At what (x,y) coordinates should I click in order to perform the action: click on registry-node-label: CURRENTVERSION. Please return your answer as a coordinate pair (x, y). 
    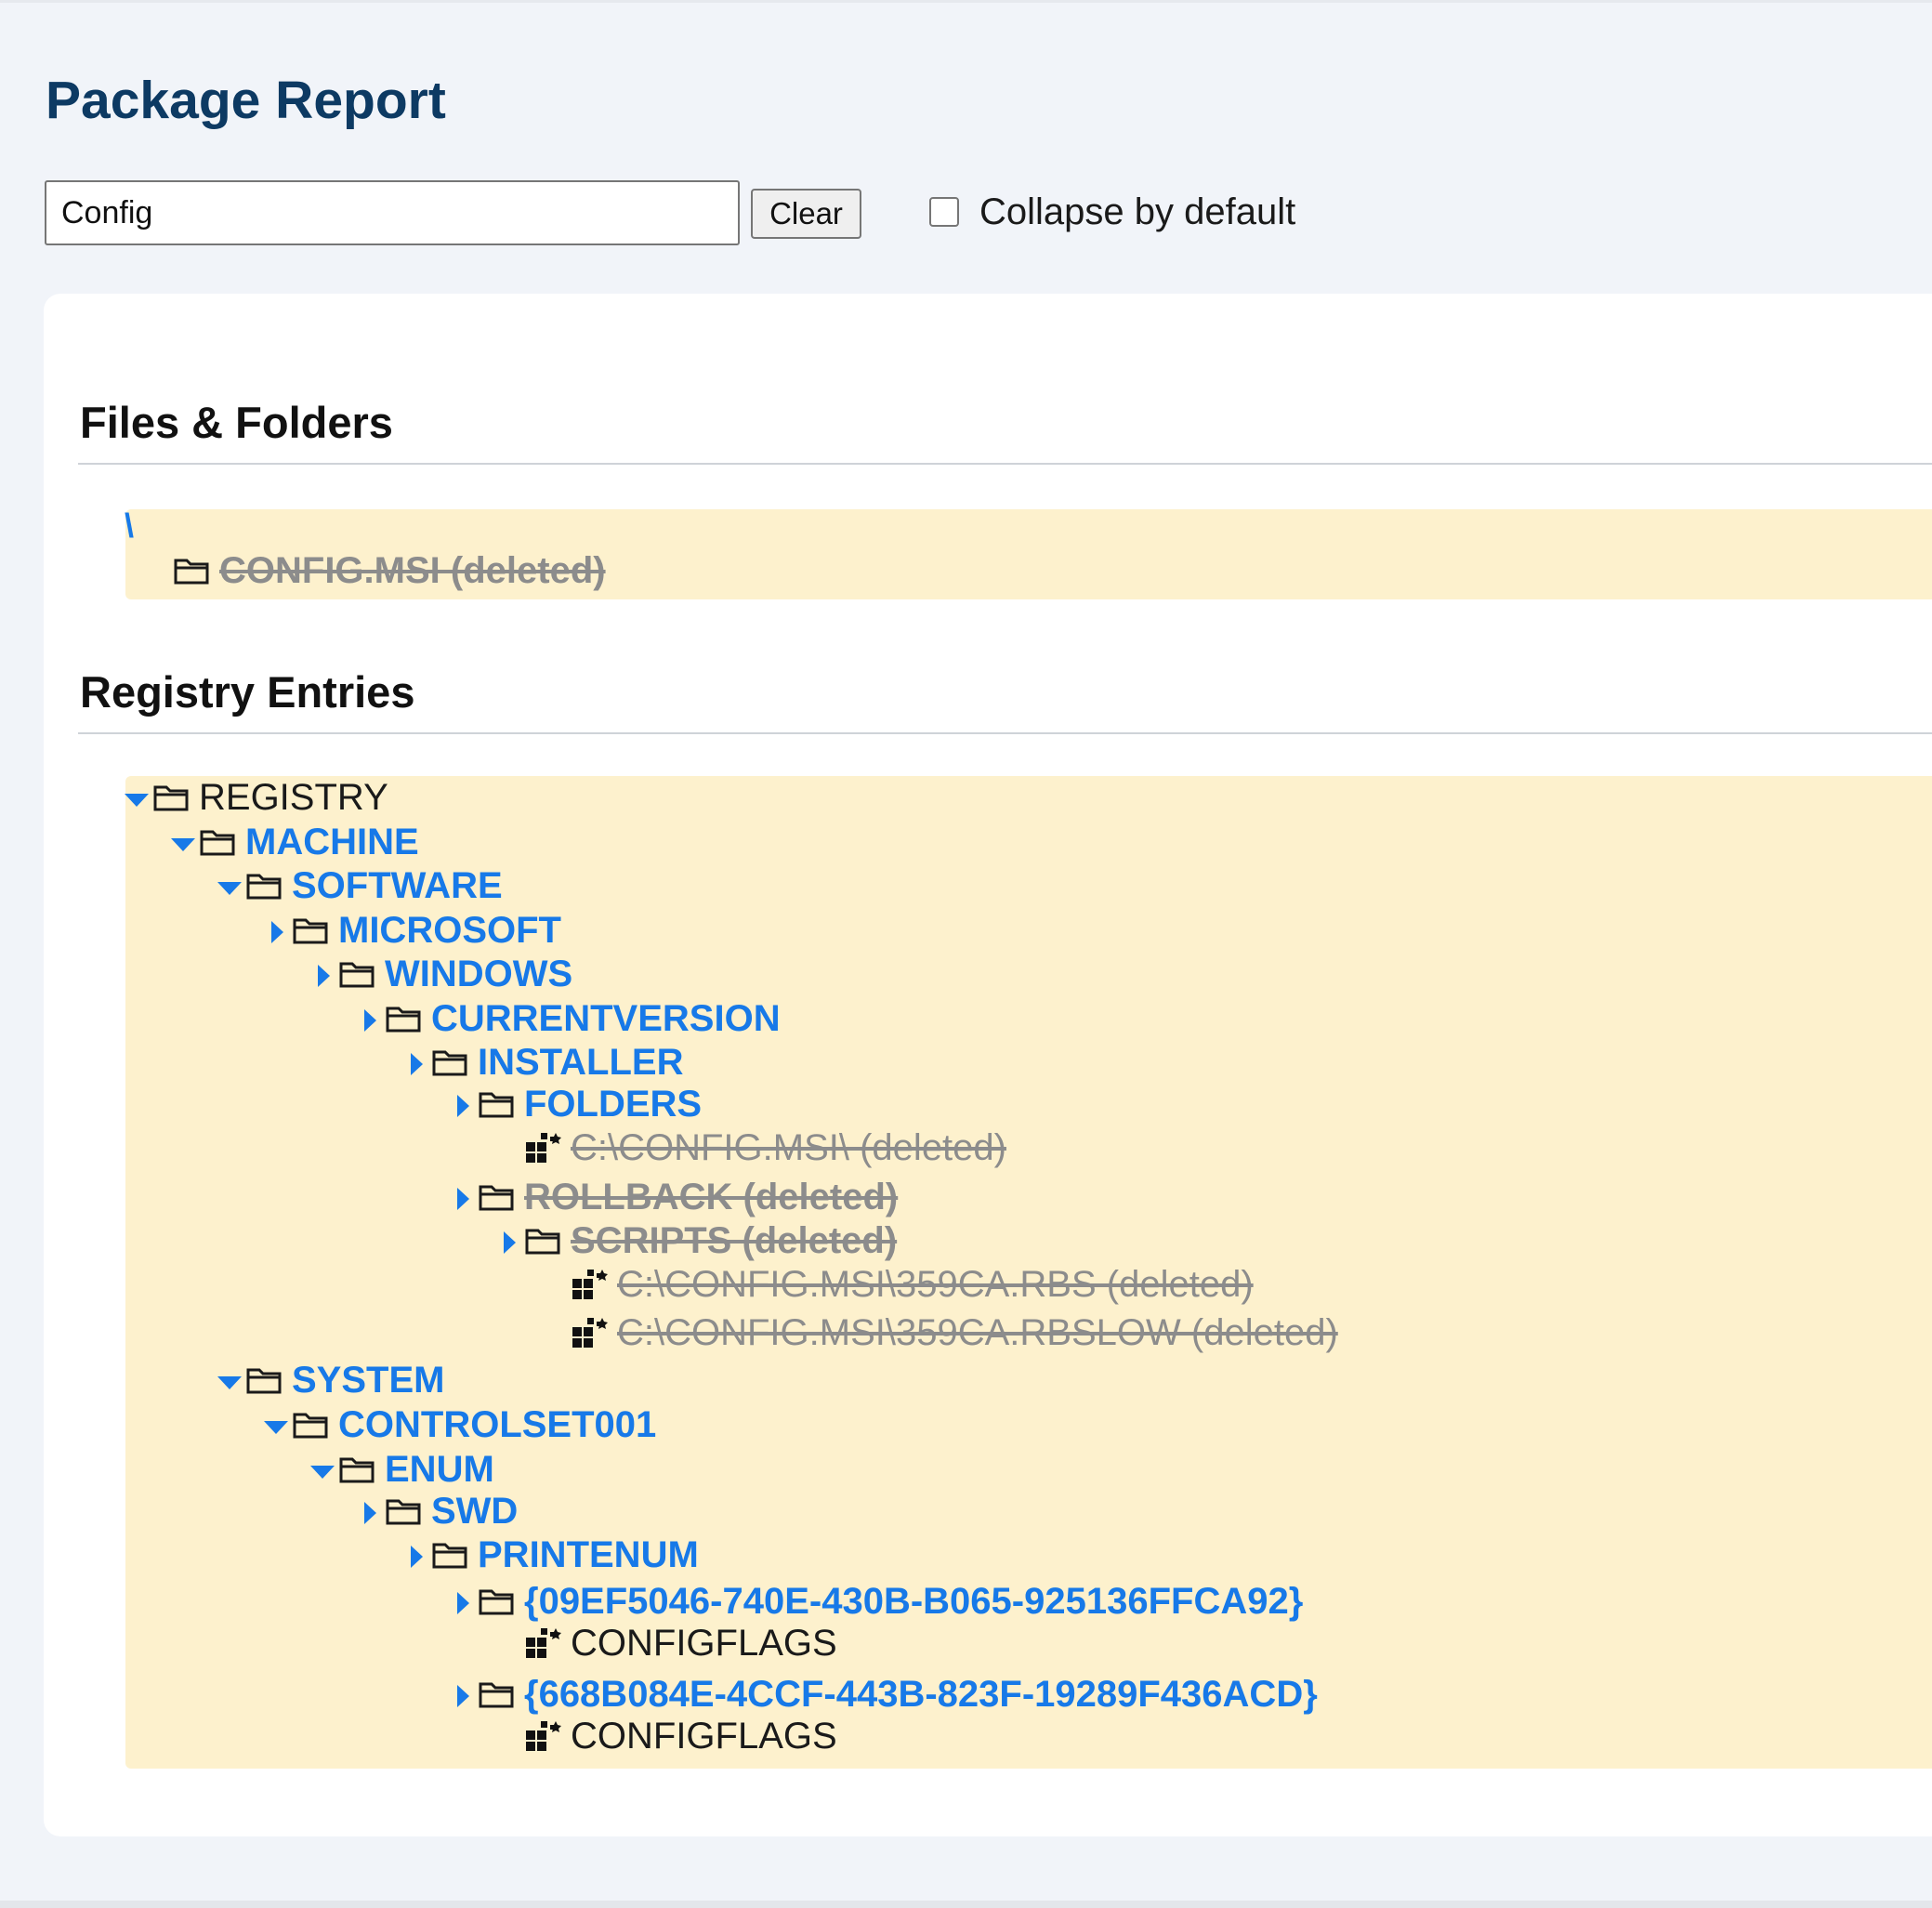
    Looking at the image, I should click on (606, 1018).